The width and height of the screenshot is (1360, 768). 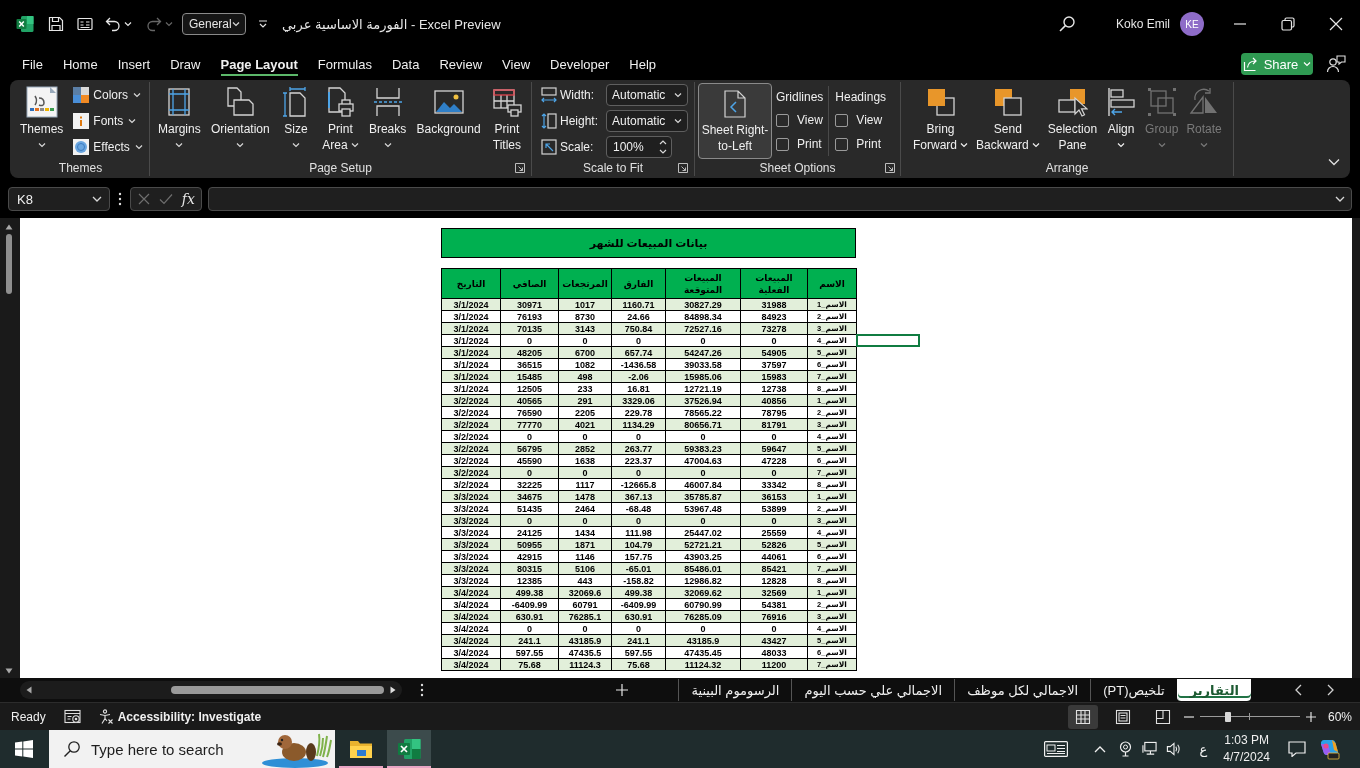 What do you see at coordinates (1213, 690) in the screenshot?
I see `sheet-tab: التقارير` at bounding box center [1213, 690].